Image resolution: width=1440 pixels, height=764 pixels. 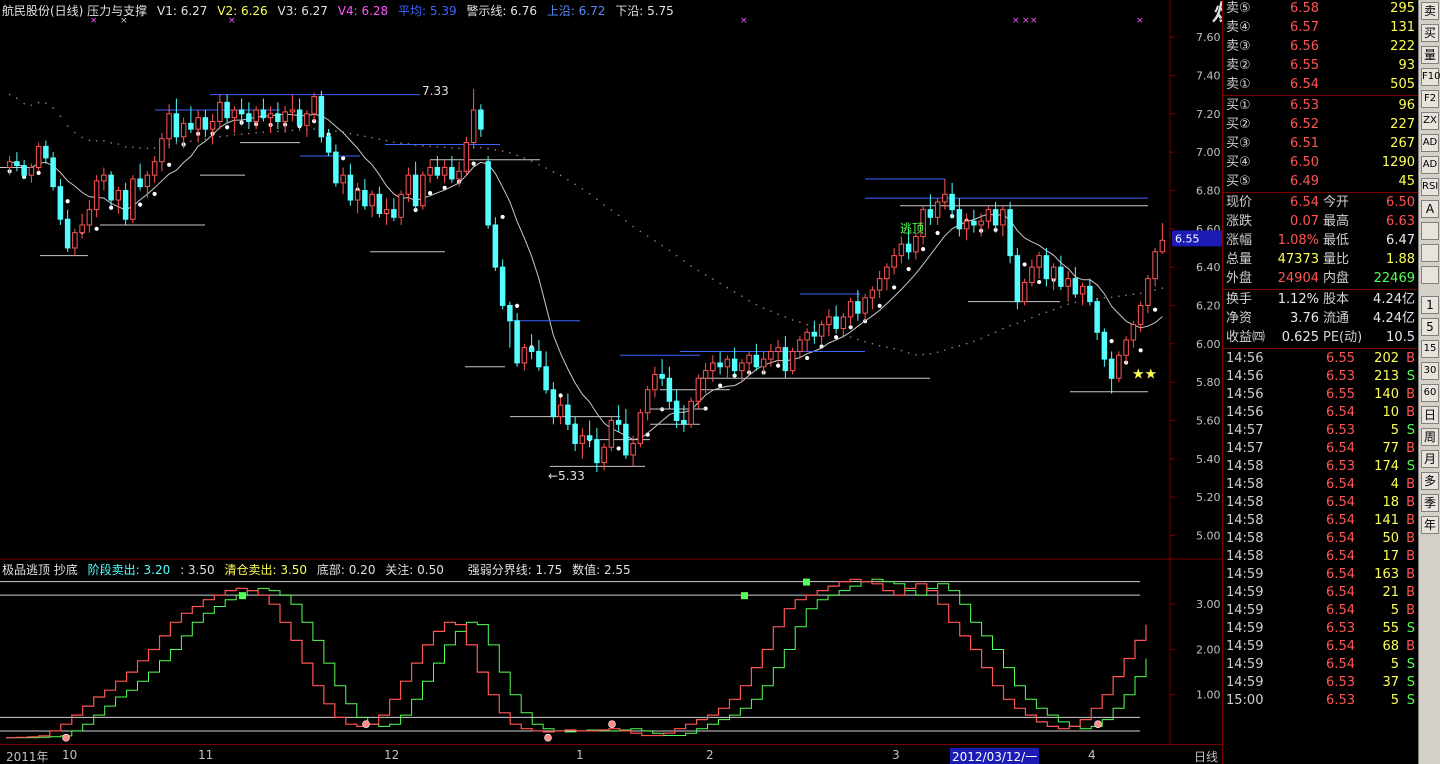 What do you see at coordinates (1298, 259) in the screenshot?
I see `stat-value: 47373` at bounding box center [1298, 259].